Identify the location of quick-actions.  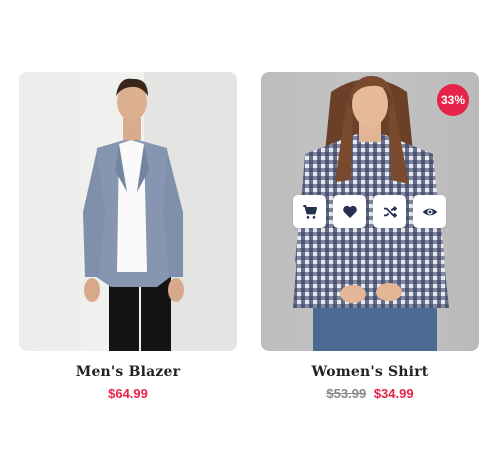
(369, 211).